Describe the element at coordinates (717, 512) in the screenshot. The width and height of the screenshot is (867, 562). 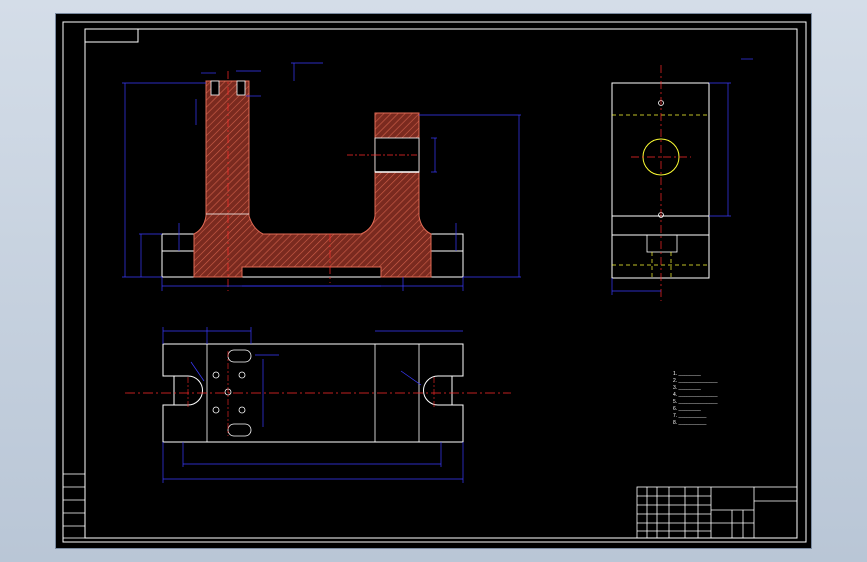
I see `title-block` at that location.